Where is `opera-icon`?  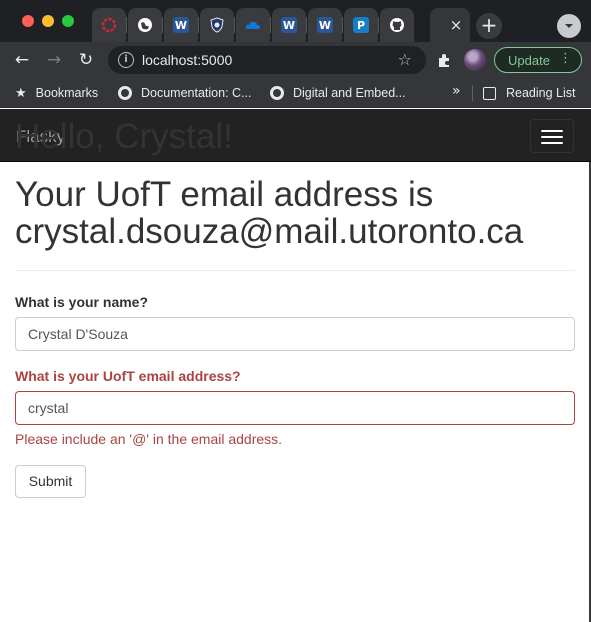
opera-icon is located at coordinates (109, 25).